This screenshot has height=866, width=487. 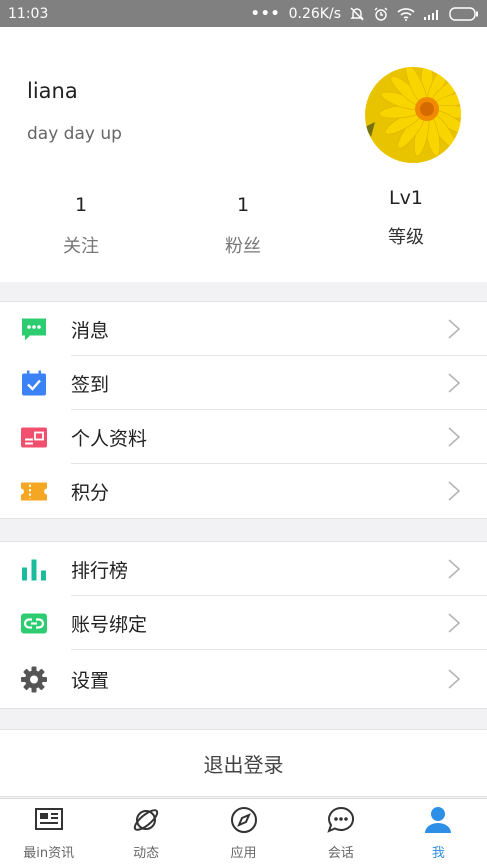 I want to click on chat-icon, so click(x=341, y=820).